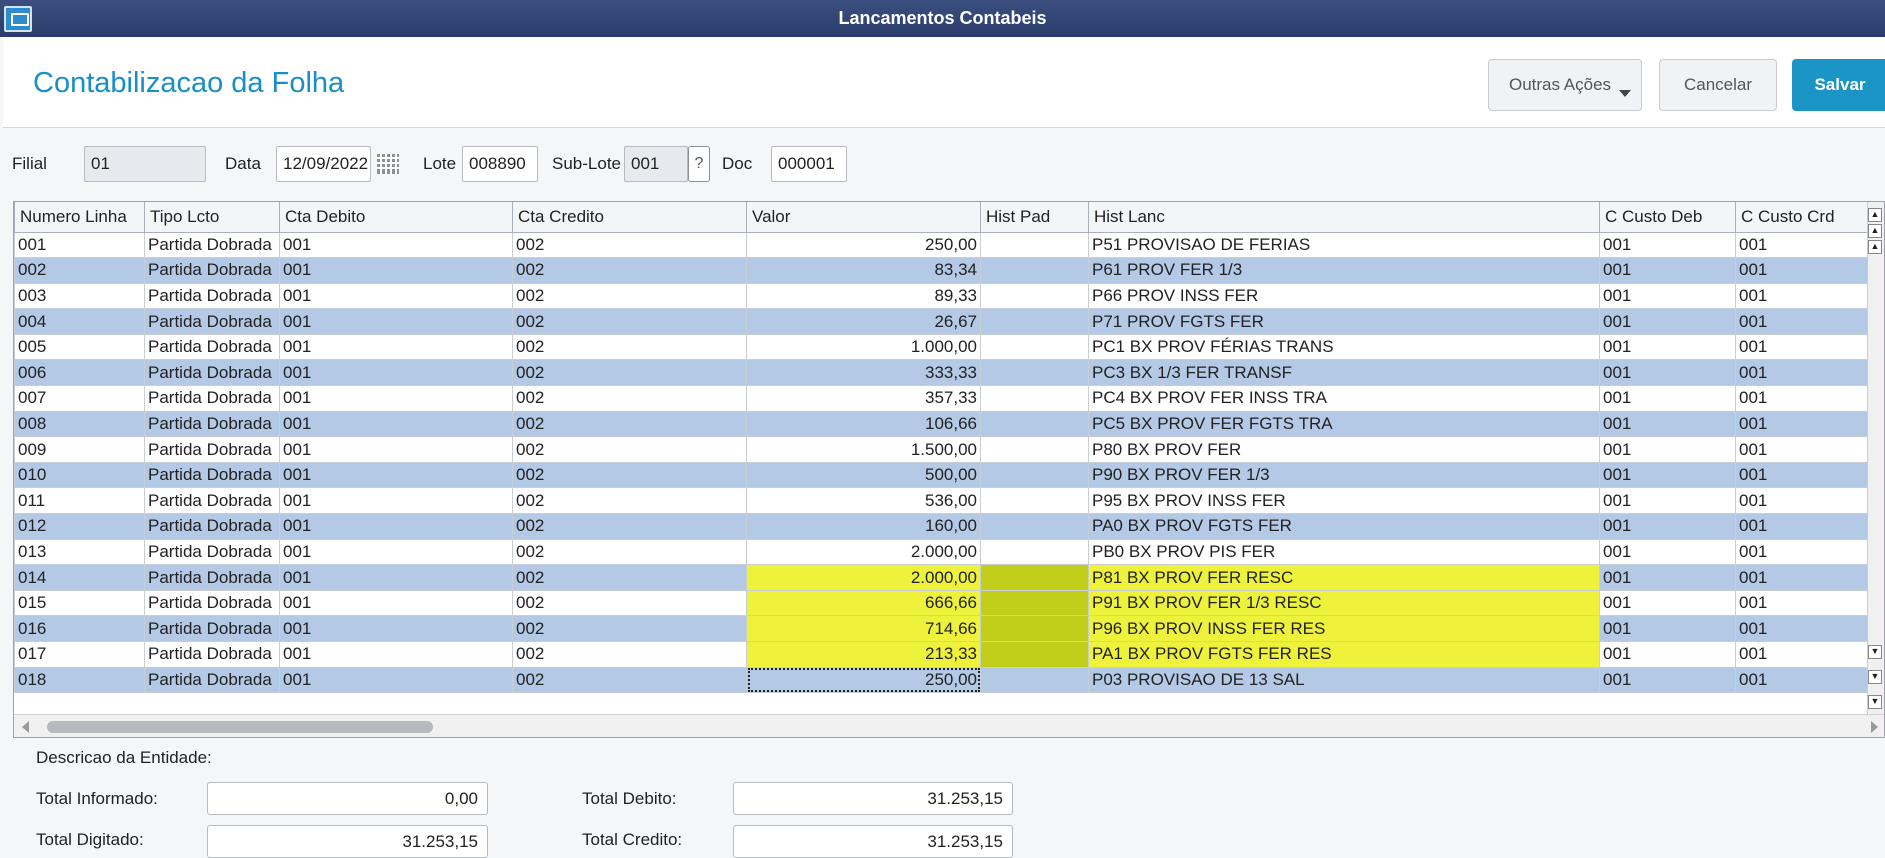 The width and height of the screenshot is (1885, 858). Describe the element at coordinates (863, 296) in the screenshot. I see `table-cell: 89,33` at that location.